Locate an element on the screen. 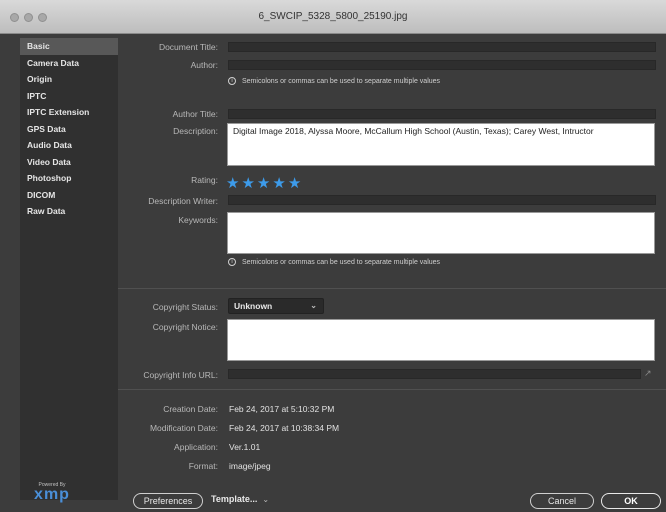 This screenshot has width=666, height=512. author-input is located at coordinates (442, 65).